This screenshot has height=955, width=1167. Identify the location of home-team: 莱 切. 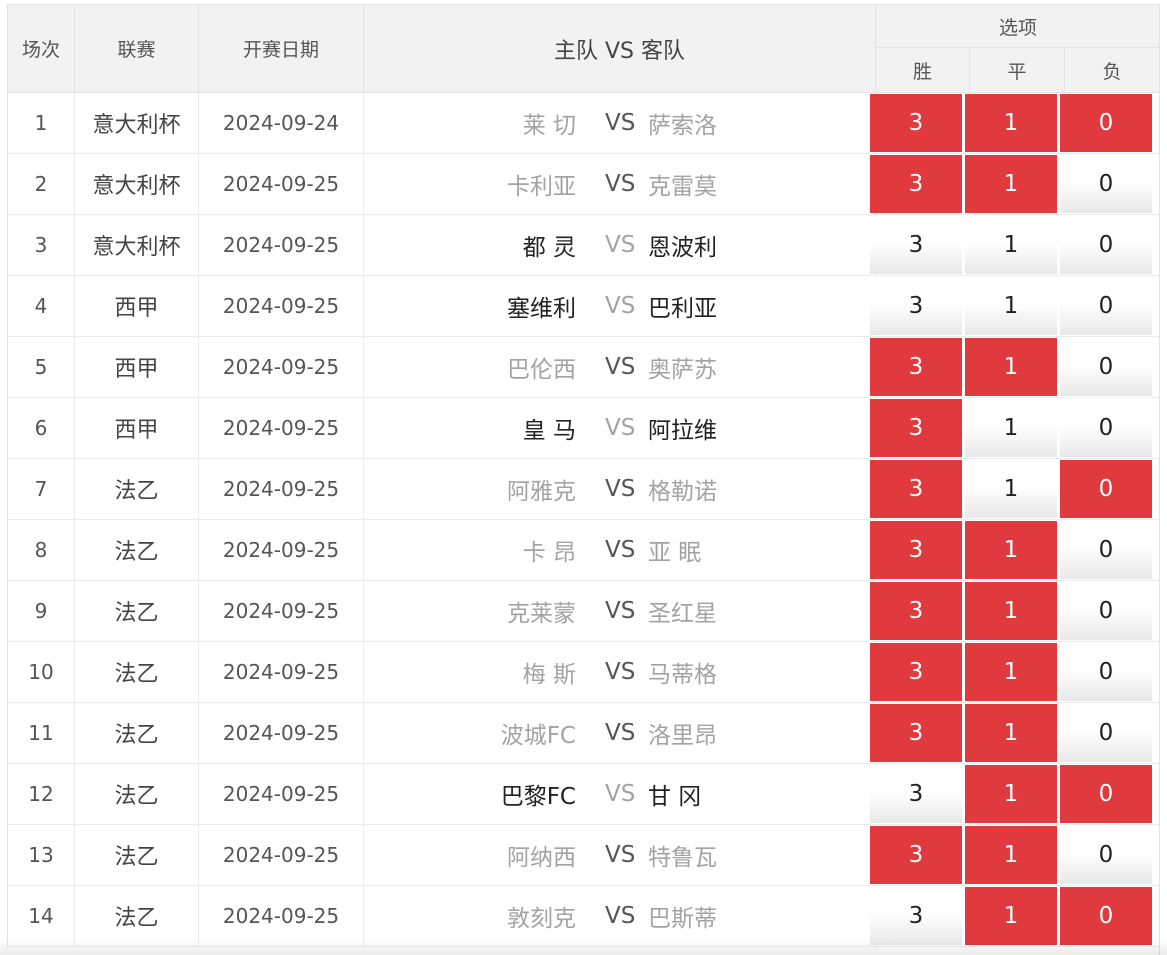
(549, 126).